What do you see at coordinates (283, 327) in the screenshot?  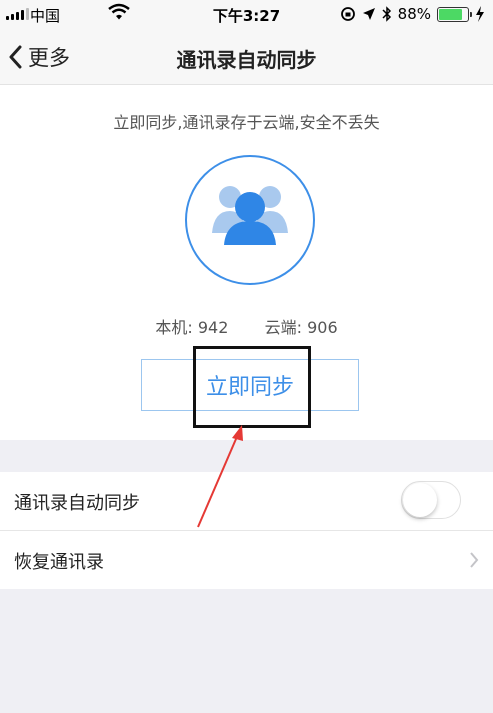 I see `cloud-count-label: 云端:` at bounding box center [283, 327].